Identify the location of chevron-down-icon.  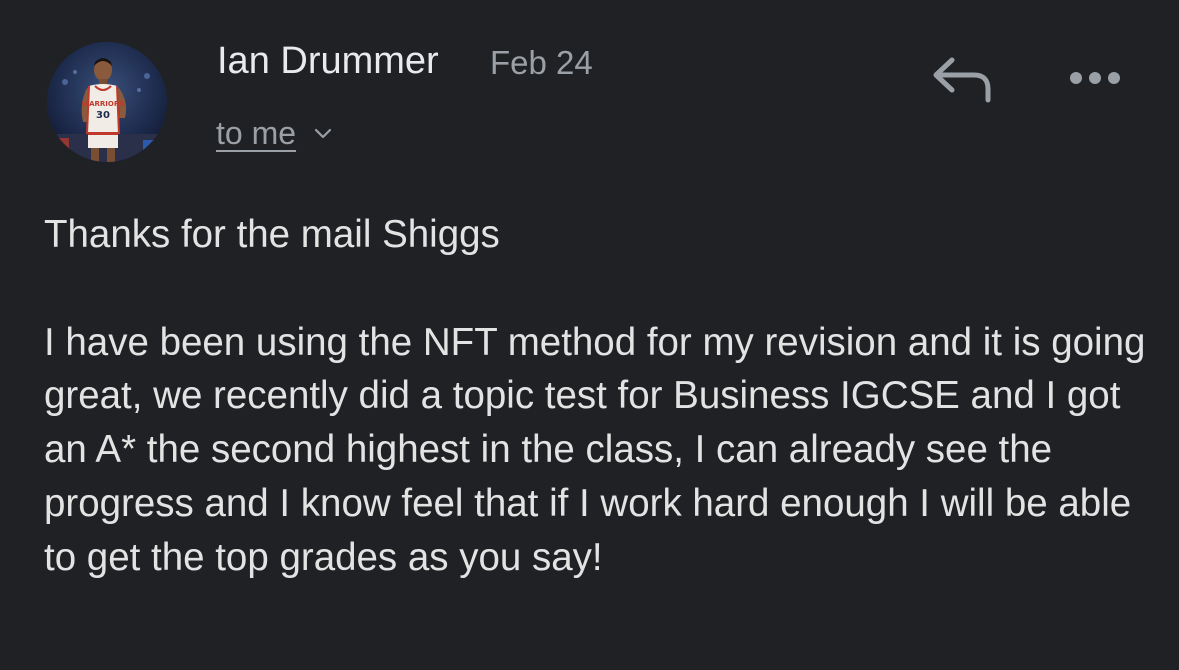
(323, 133).